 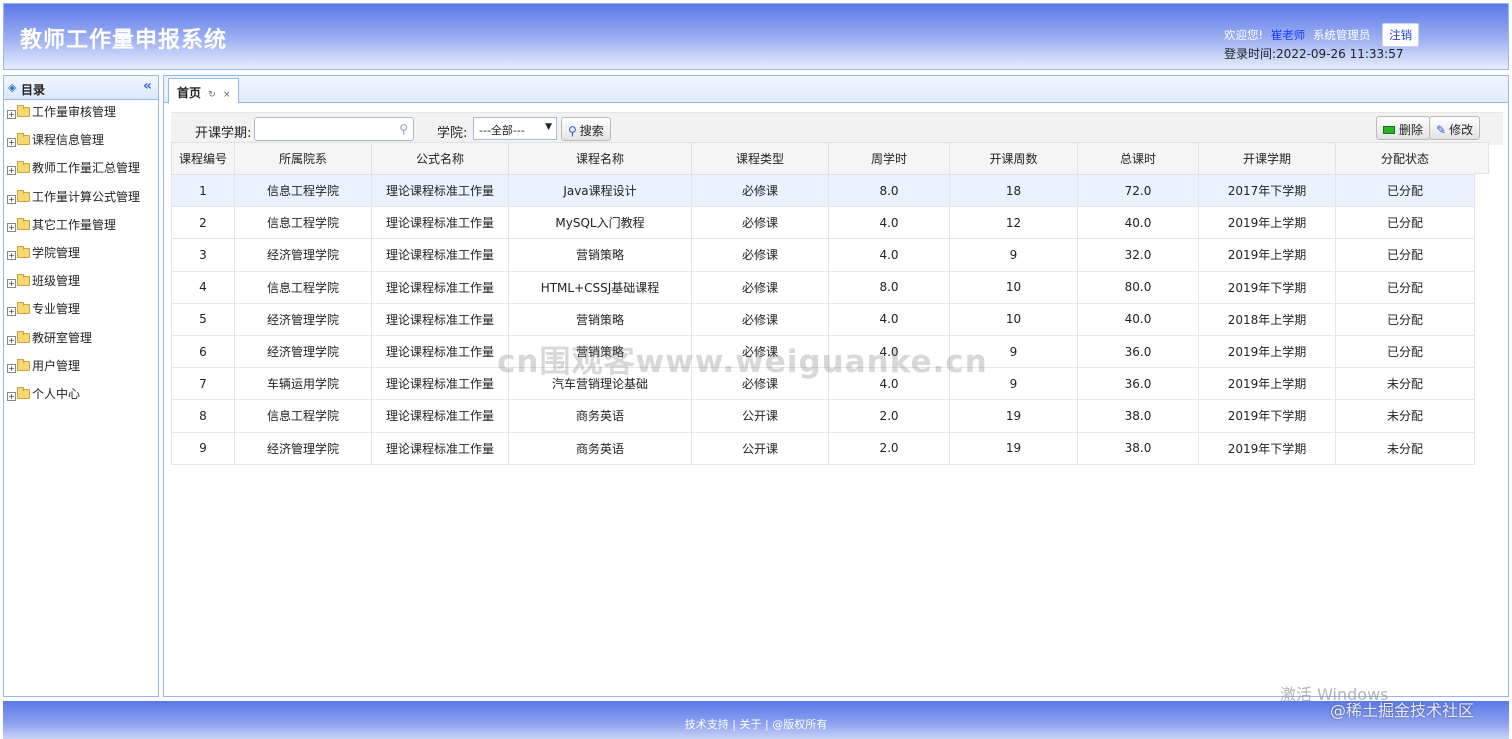 I want to click on table-cell: 38.0, so click(x=1138, y=448).